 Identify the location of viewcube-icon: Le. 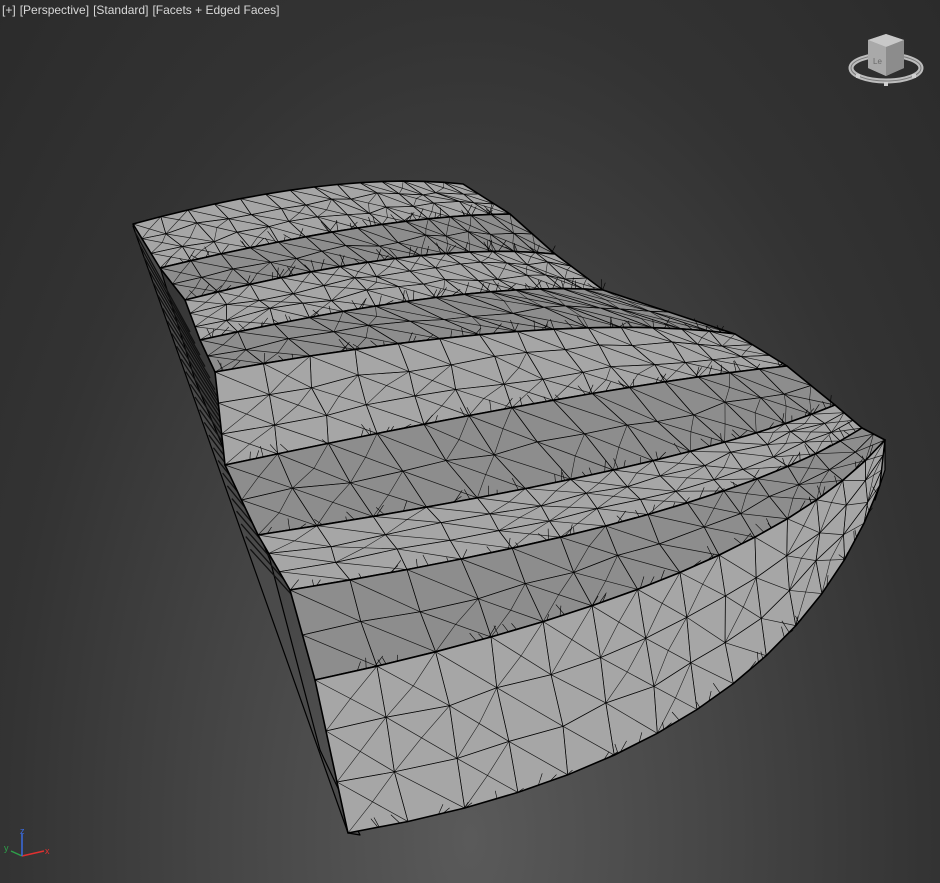
(886, 59).